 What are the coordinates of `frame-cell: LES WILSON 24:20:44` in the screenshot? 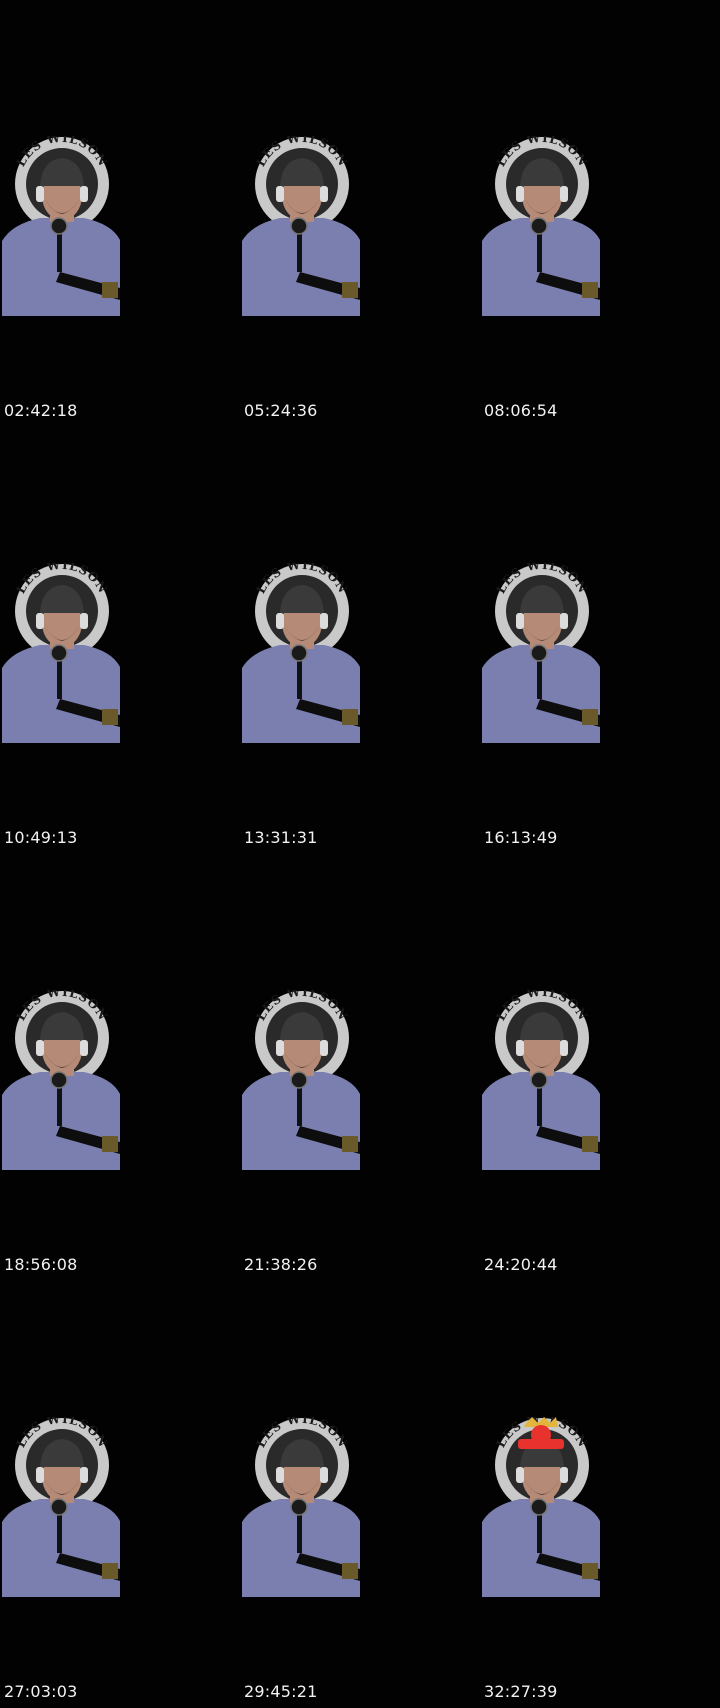 It's located at (600, 1067).